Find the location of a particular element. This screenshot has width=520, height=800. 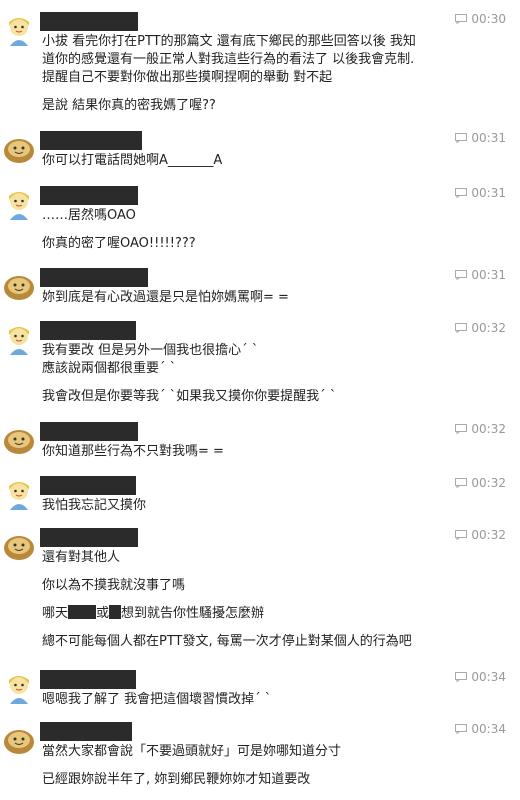

message-text: 提醒自己不要對你做出那些摸啊捏啊的舉動 對不起 is located at coordinates (187, 77).